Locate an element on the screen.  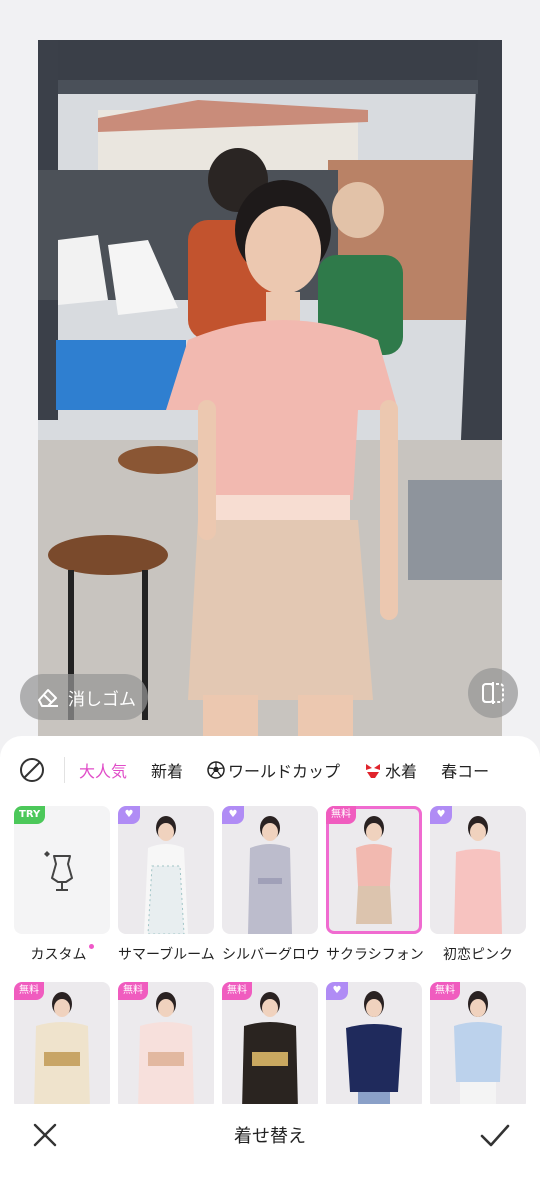
tab-popular: 大人気 is located at coordinates (103, 770).